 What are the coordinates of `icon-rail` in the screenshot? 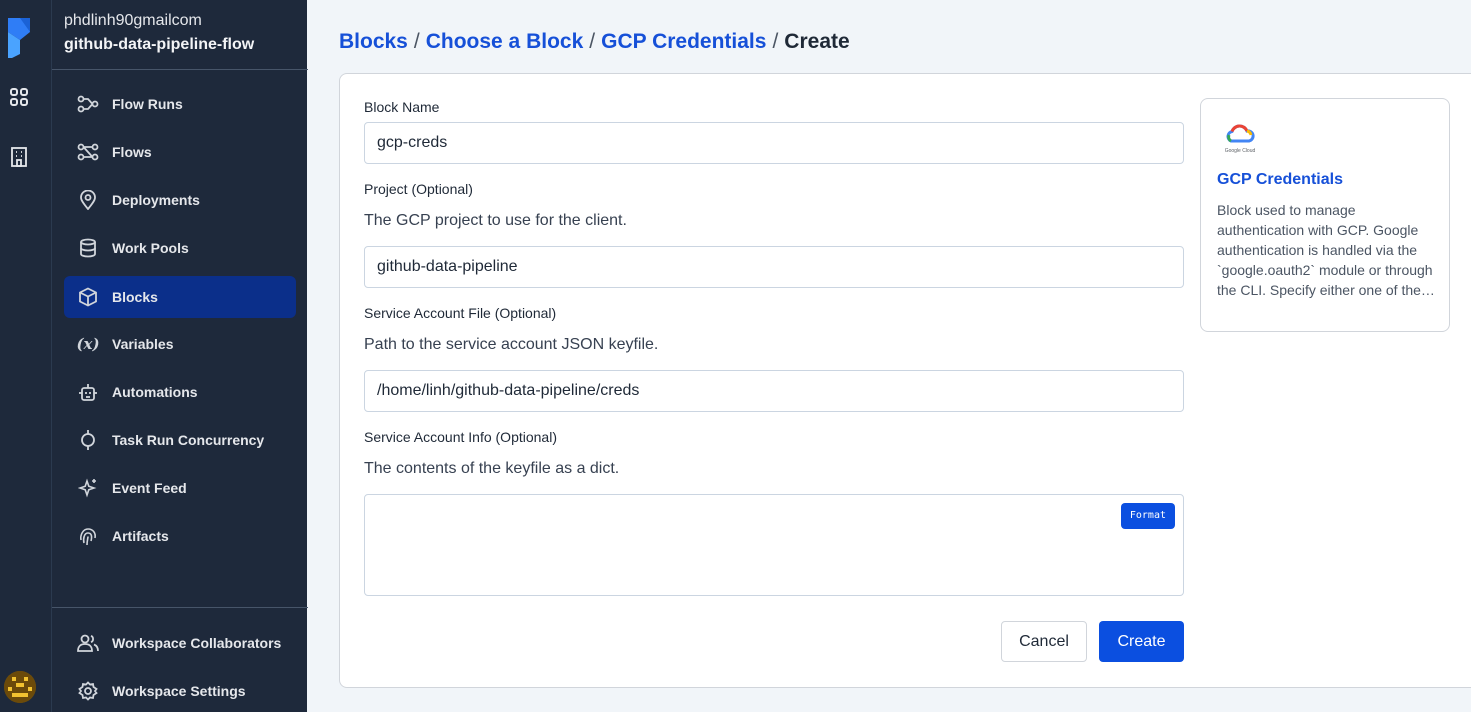 It's located at (25, 356).